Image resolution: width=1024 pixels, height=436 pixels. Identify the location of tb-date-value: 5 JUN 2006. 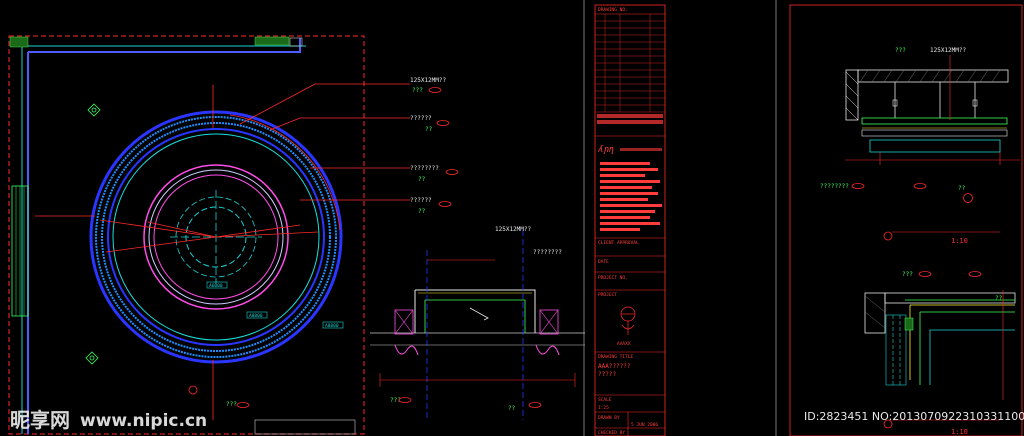
(644, 425).